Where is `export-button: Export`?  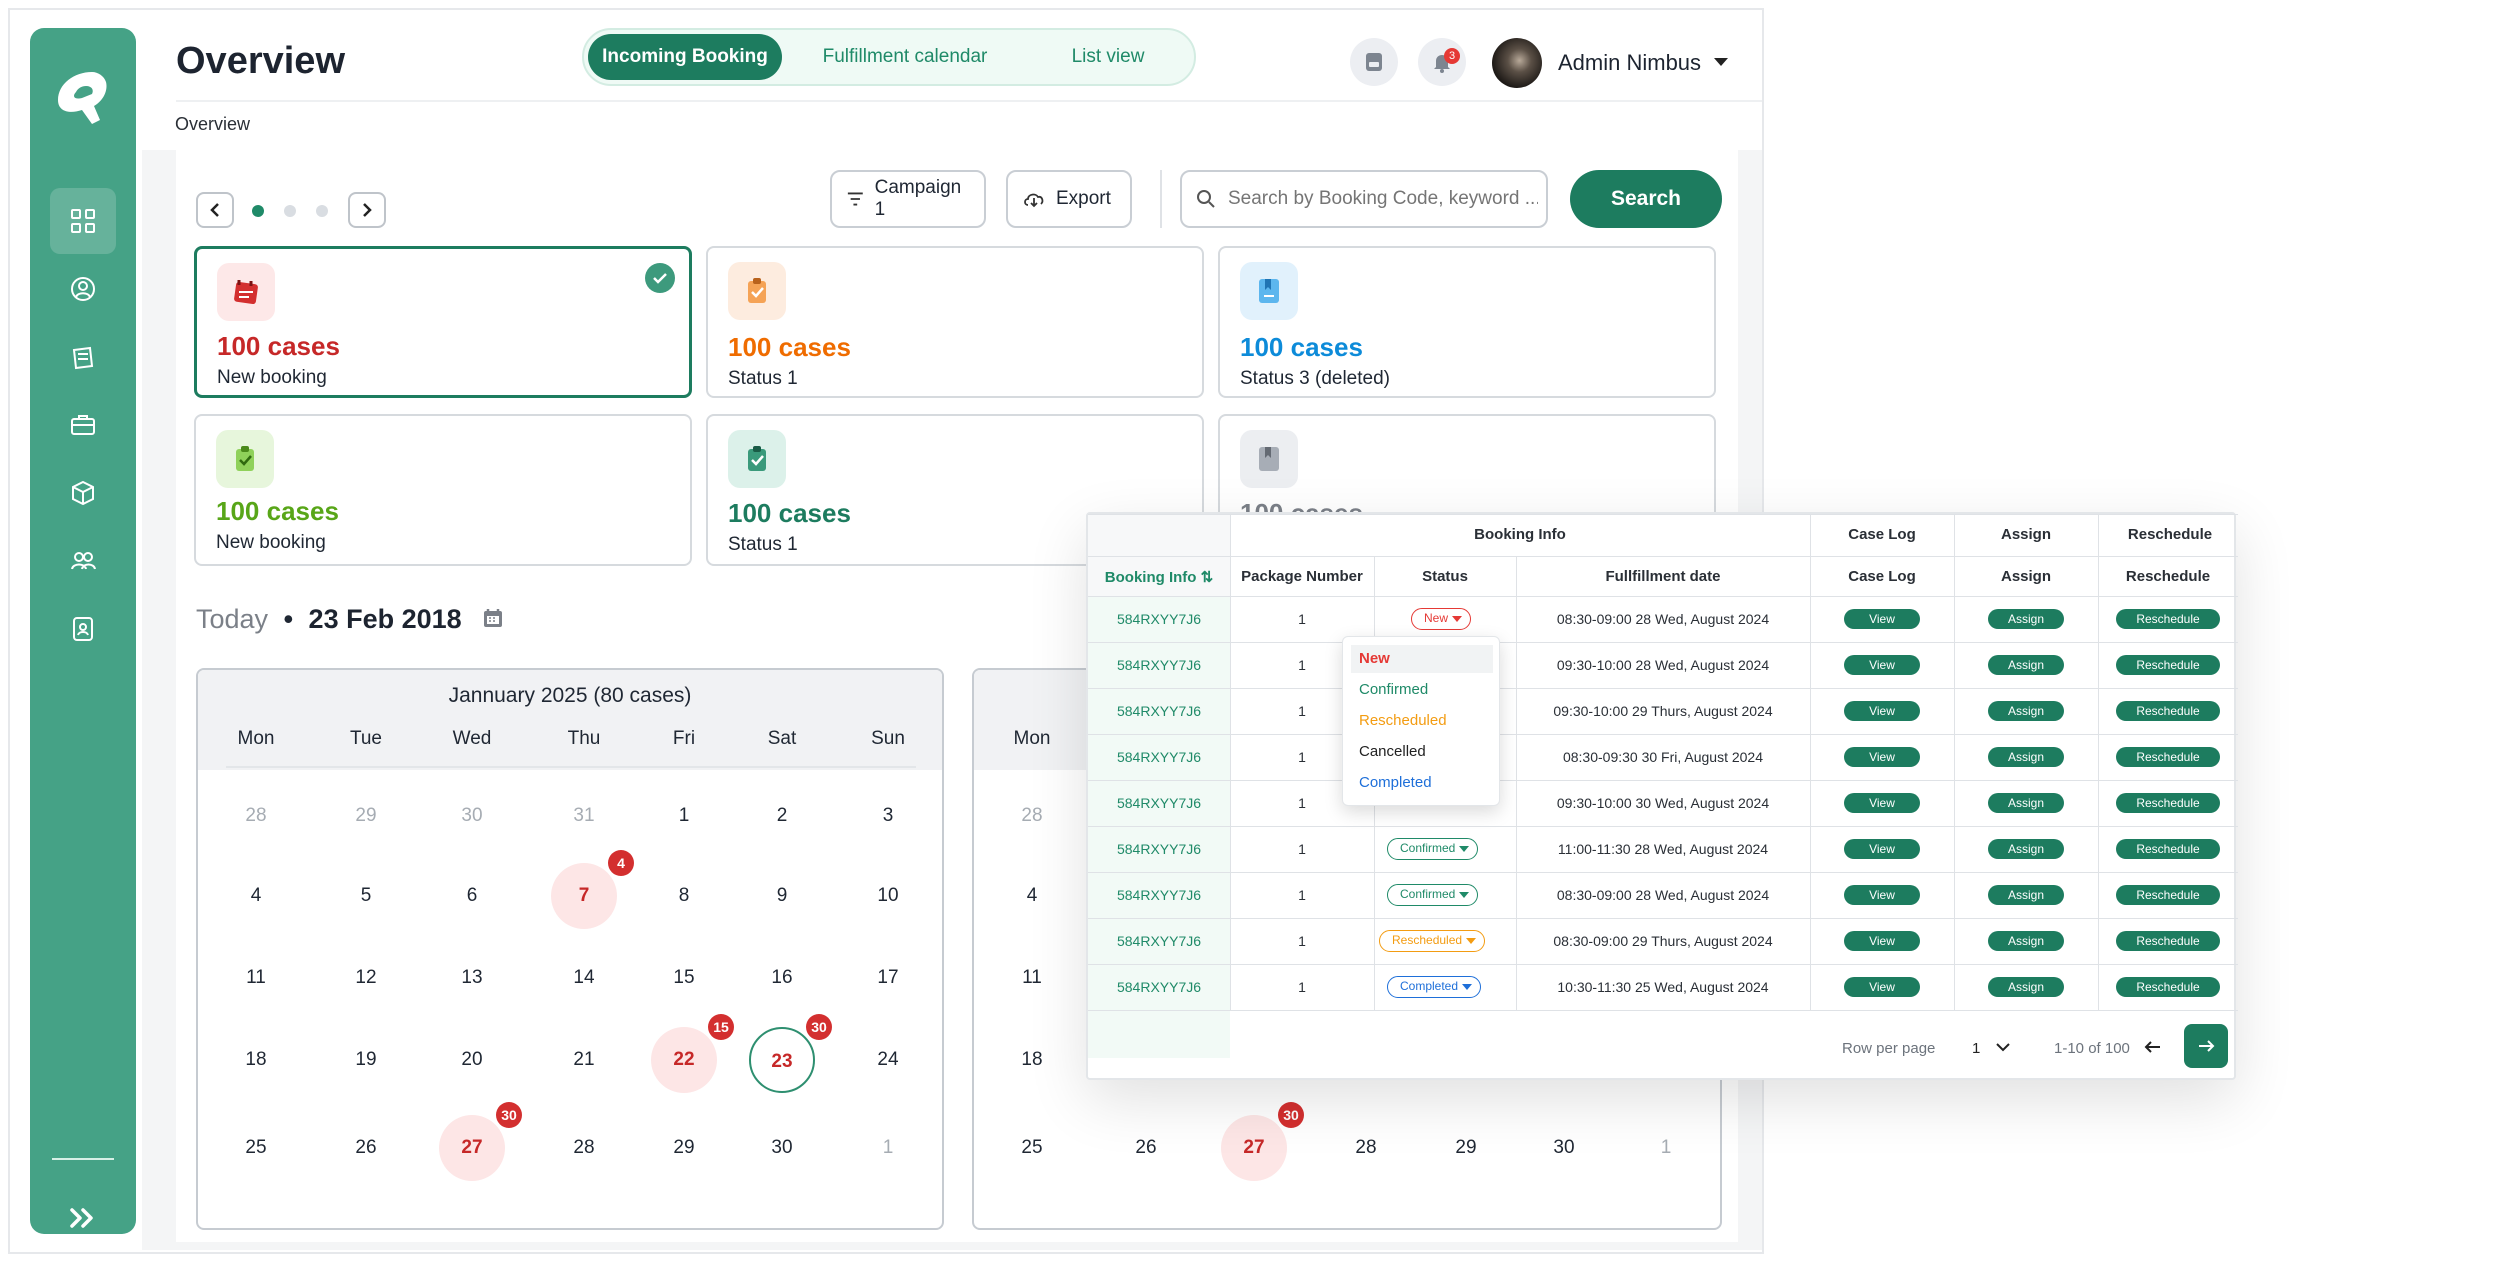 export-button: Export is located at coordinates (1069, 199).